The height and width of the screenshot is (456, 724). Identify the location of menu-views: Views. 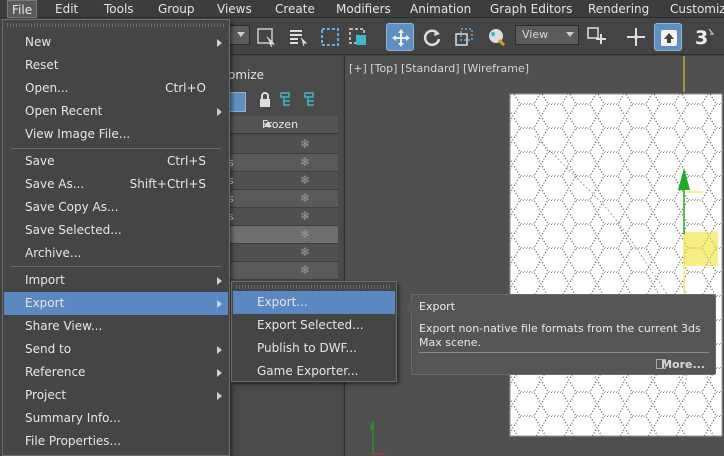
(234, 9).